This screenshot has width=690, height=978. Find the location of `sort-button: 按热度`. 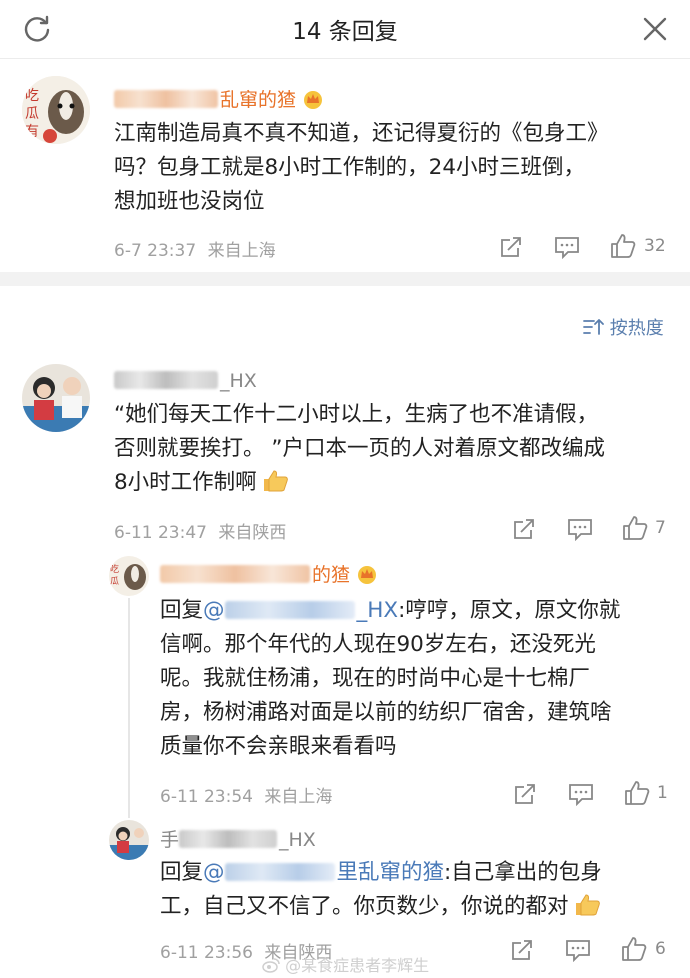

sort-button: 按热度 is located at coordinates (623, 327).